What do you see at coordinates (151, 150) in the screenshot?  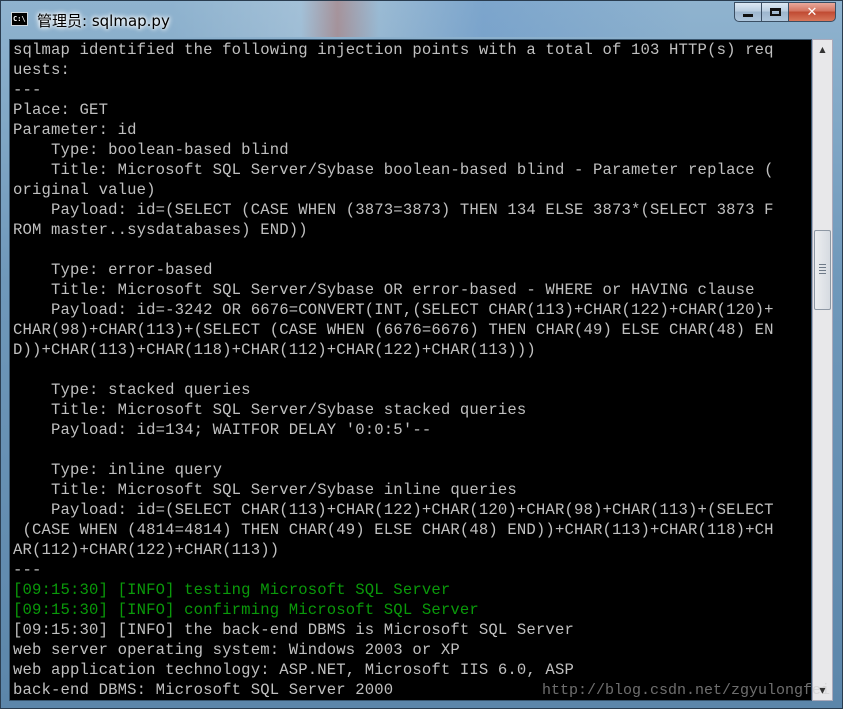 I see `console-line: Type: boolean-based blind` at bounding box center [151, 150].